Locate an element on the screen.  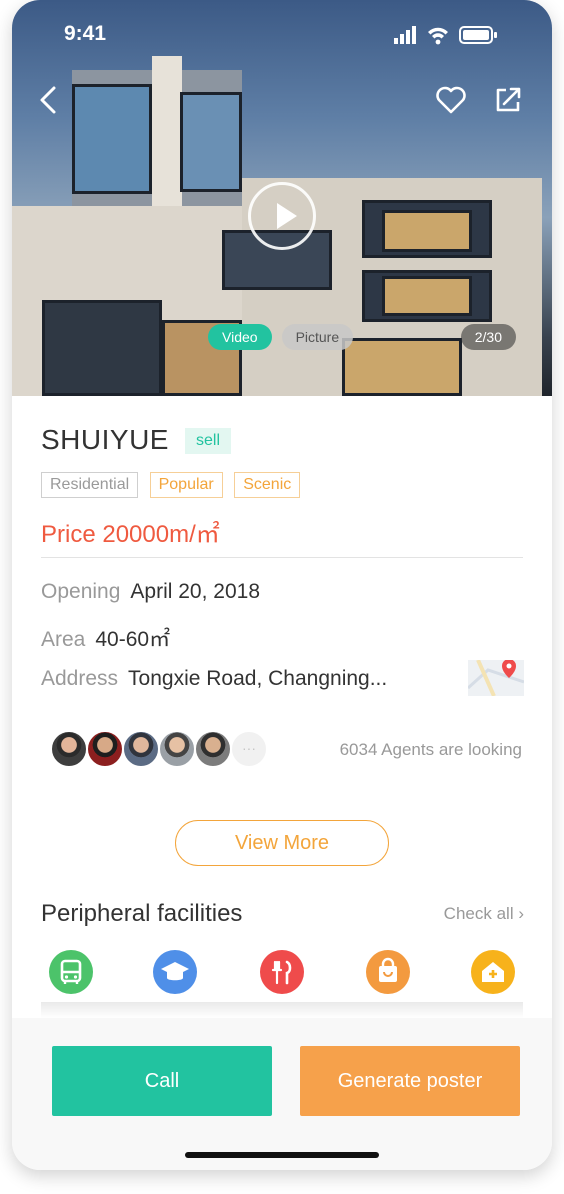
graduation-cap-icon is located at coordinates (175, 972).